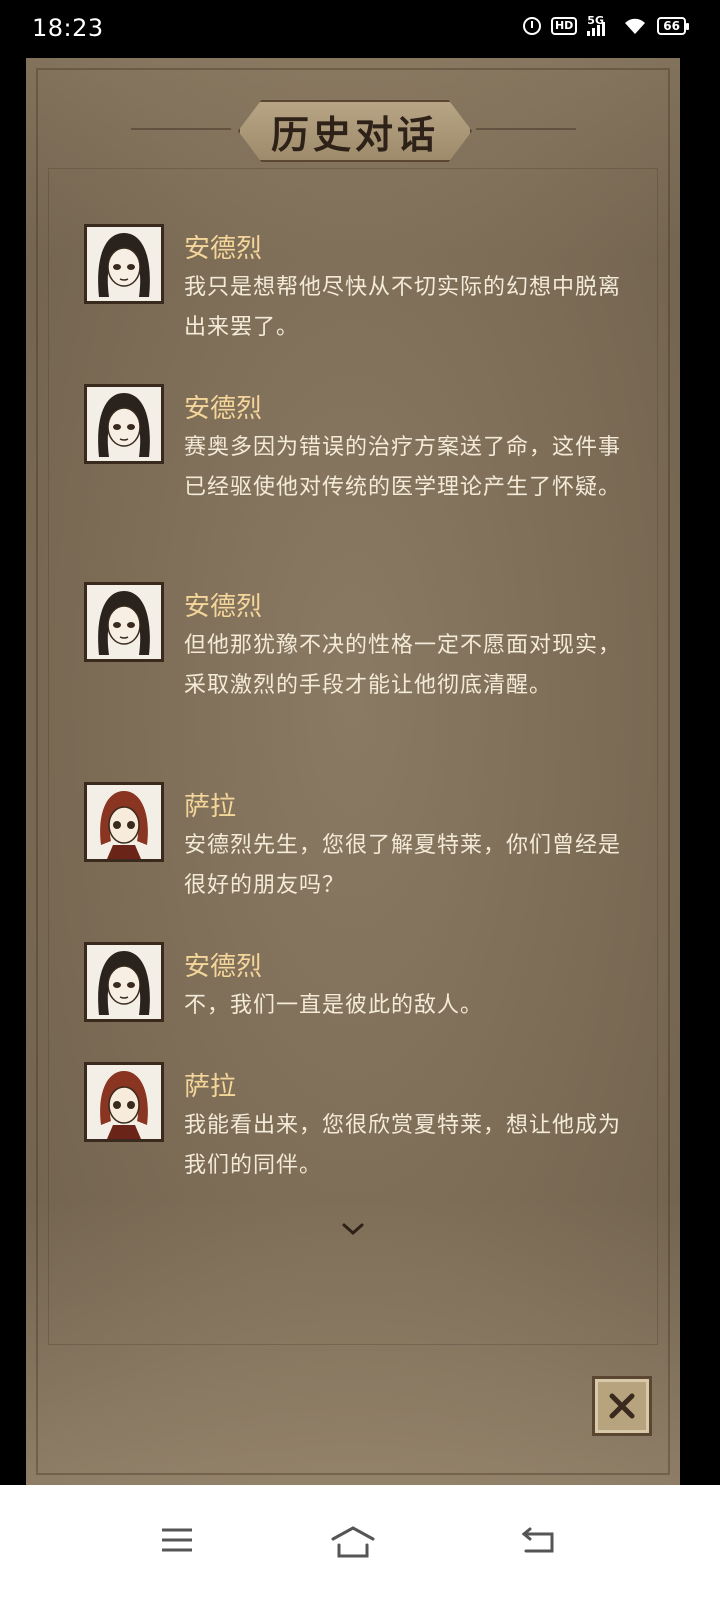  Describe the element at coordinates (354, 134) in the screenshot. I see `dialog-title: 历史对话` at that location.